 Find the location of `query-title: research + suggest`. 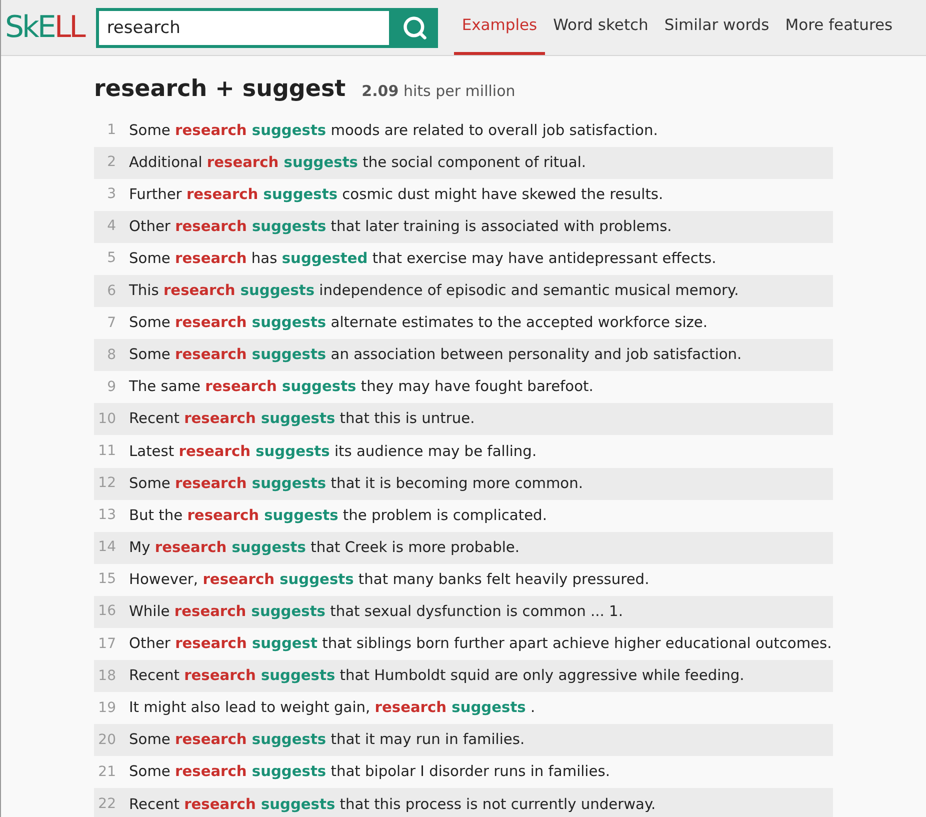

query-title: research + suggest is located at coordinates (220, 89).